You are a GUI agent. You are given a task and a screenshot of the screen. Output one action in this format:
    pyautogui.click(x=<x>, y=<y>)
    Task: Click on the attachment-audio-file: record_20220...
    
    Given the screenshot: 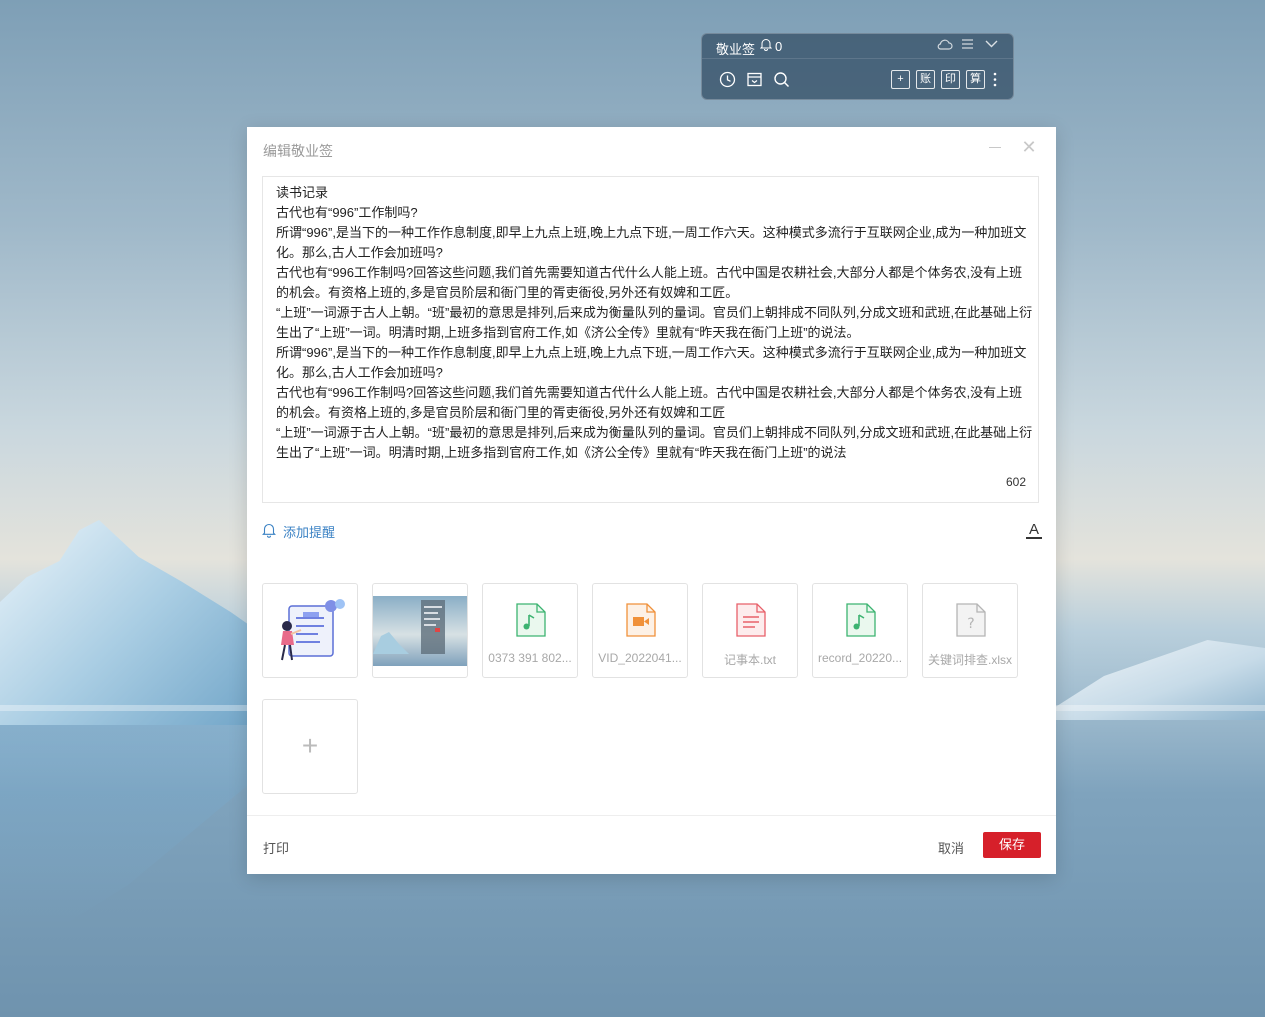 What is the action you would take?
    pyautogui.click(x=860, y=630)
    